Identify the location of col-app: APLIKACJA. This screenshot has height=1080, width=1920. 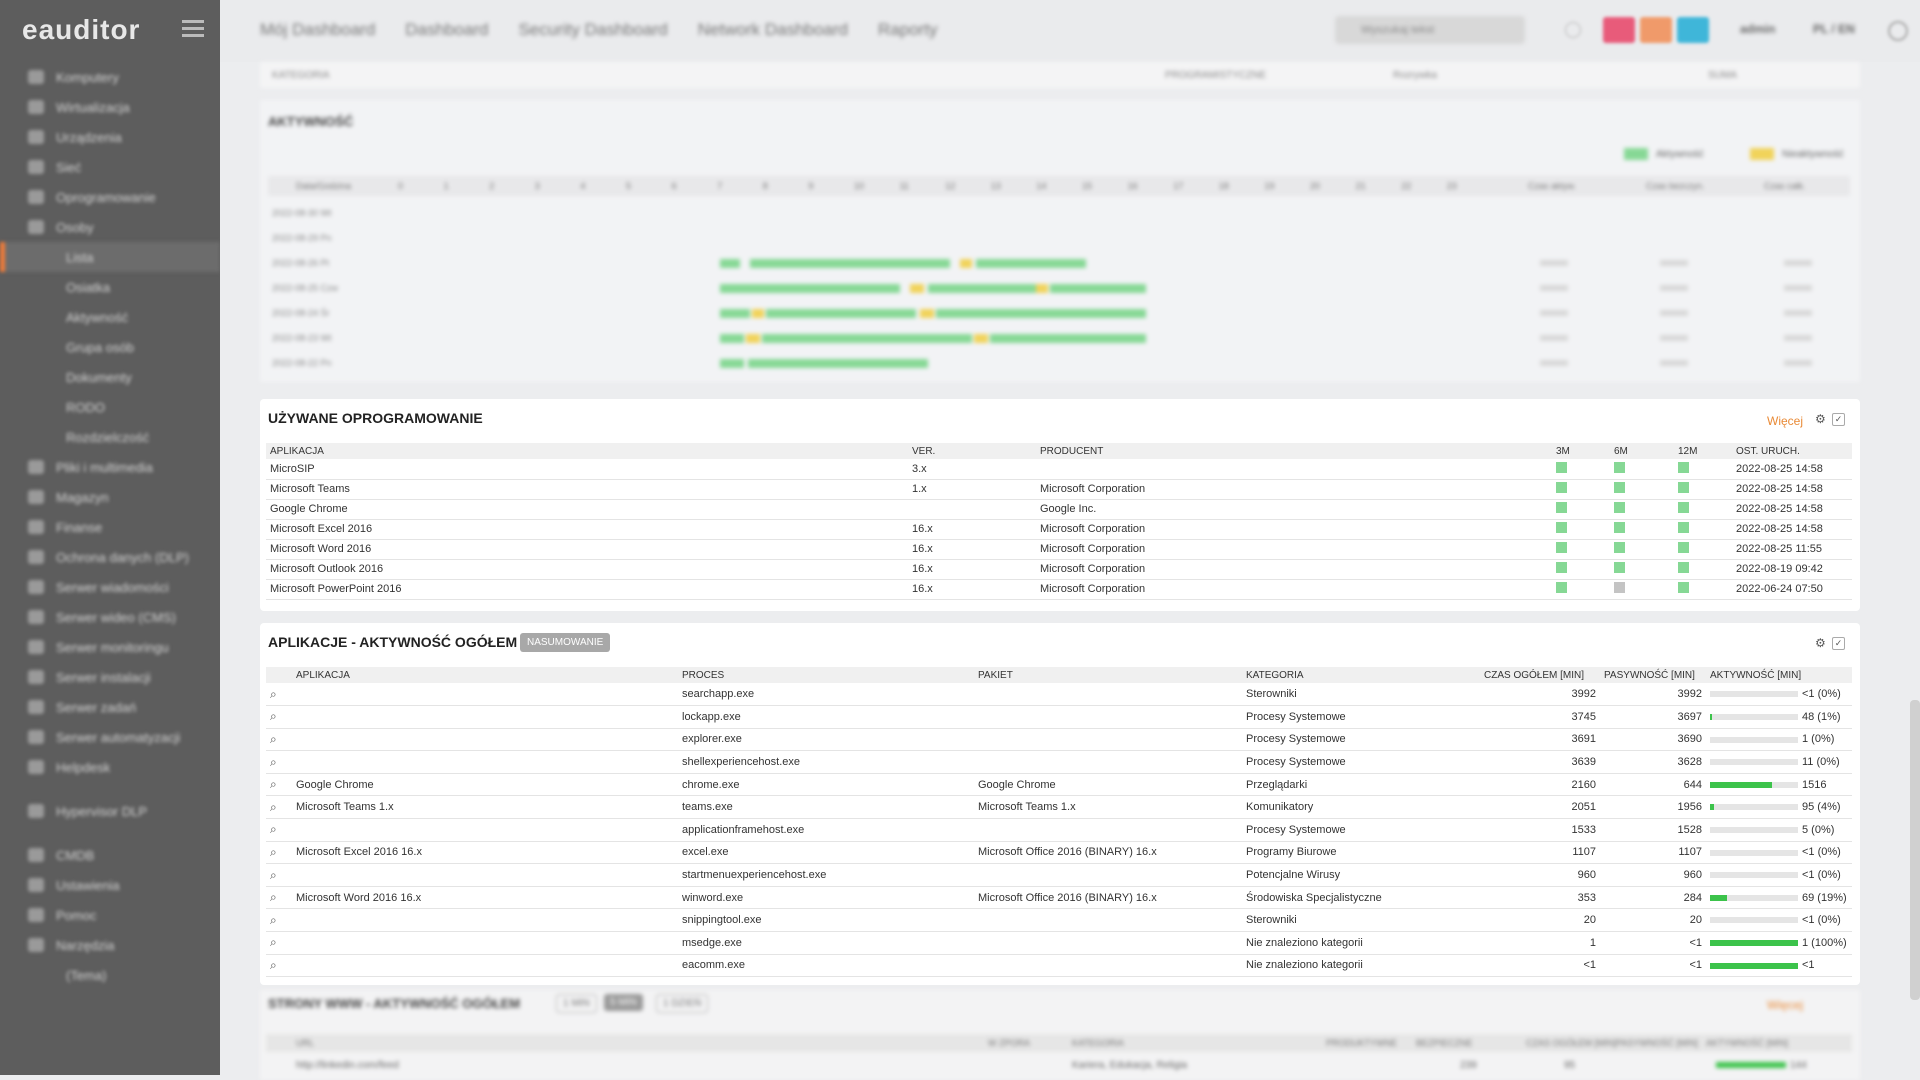
(587, 451).